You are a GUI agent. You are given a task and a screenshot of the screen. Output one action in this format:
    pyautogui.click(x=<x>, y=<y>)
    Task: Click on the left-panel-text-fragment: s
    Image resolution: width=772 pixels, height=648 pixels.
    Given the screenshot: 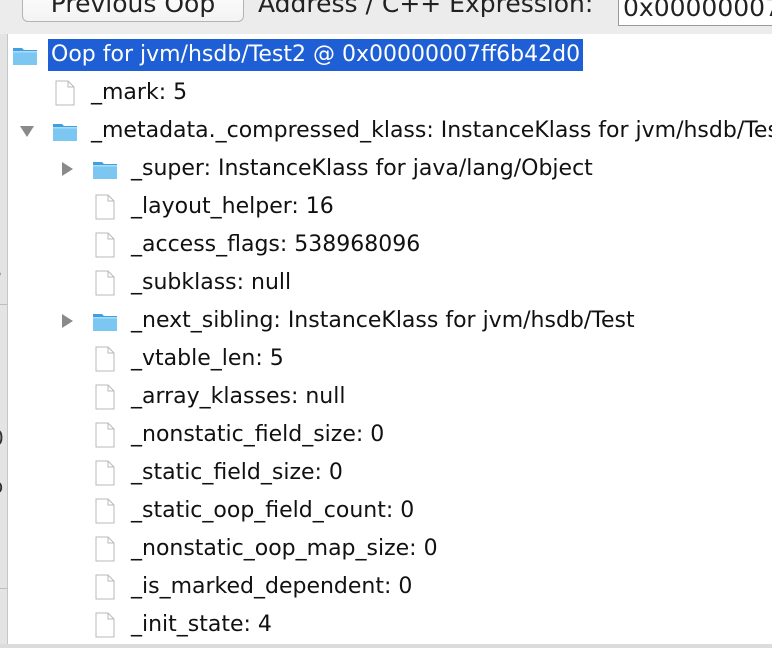 What is the action you would take?
    pyautogui.click(x=0, y=270)
    